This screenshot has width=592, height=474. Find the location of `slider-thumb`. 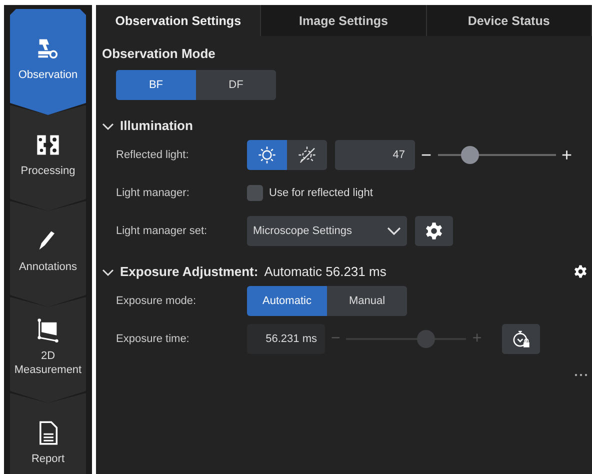

slider-thumb is located at coordinates (469, 155).